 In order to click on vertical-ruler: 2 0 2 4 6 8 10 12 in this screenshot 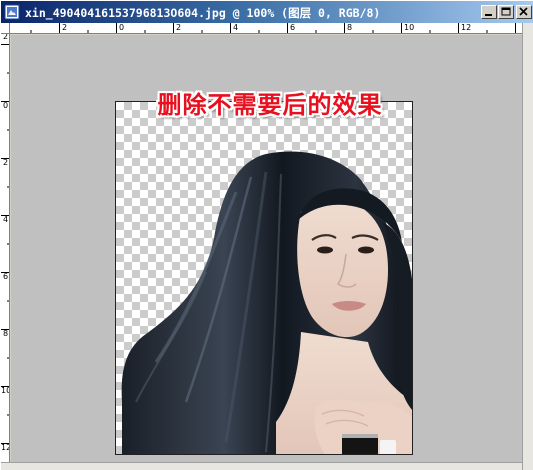, I will do `click(5, 248)`.